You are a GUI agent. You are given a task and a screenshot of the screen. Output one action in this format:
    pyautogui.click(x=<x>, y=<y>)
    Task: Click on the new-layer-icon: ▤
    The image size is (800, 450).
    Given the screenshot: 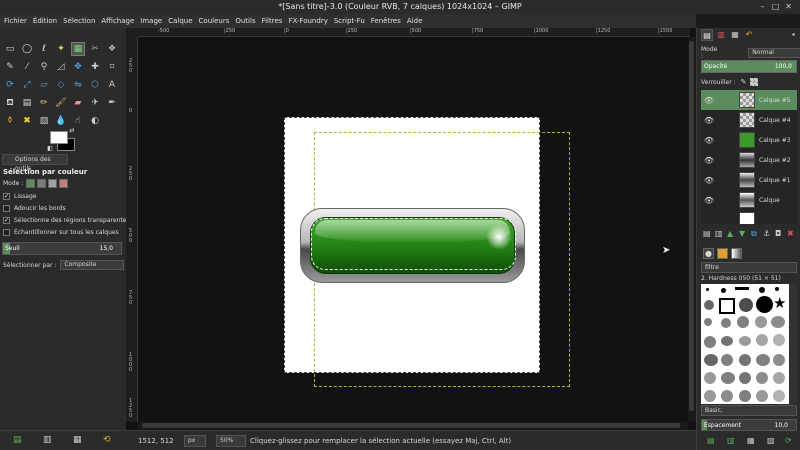 What is the action you would take?
    pyautogui.click(x=707, y=233)
    